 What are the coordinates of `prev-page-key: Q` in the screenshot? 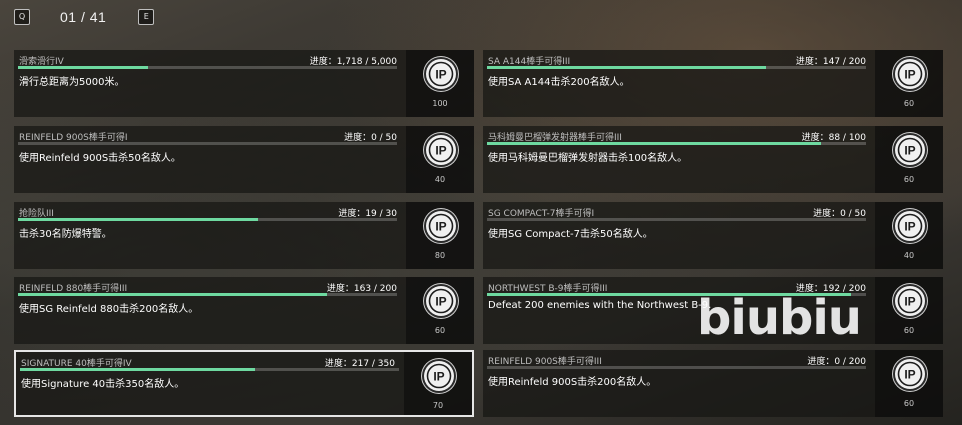 It's located at (22, 17).